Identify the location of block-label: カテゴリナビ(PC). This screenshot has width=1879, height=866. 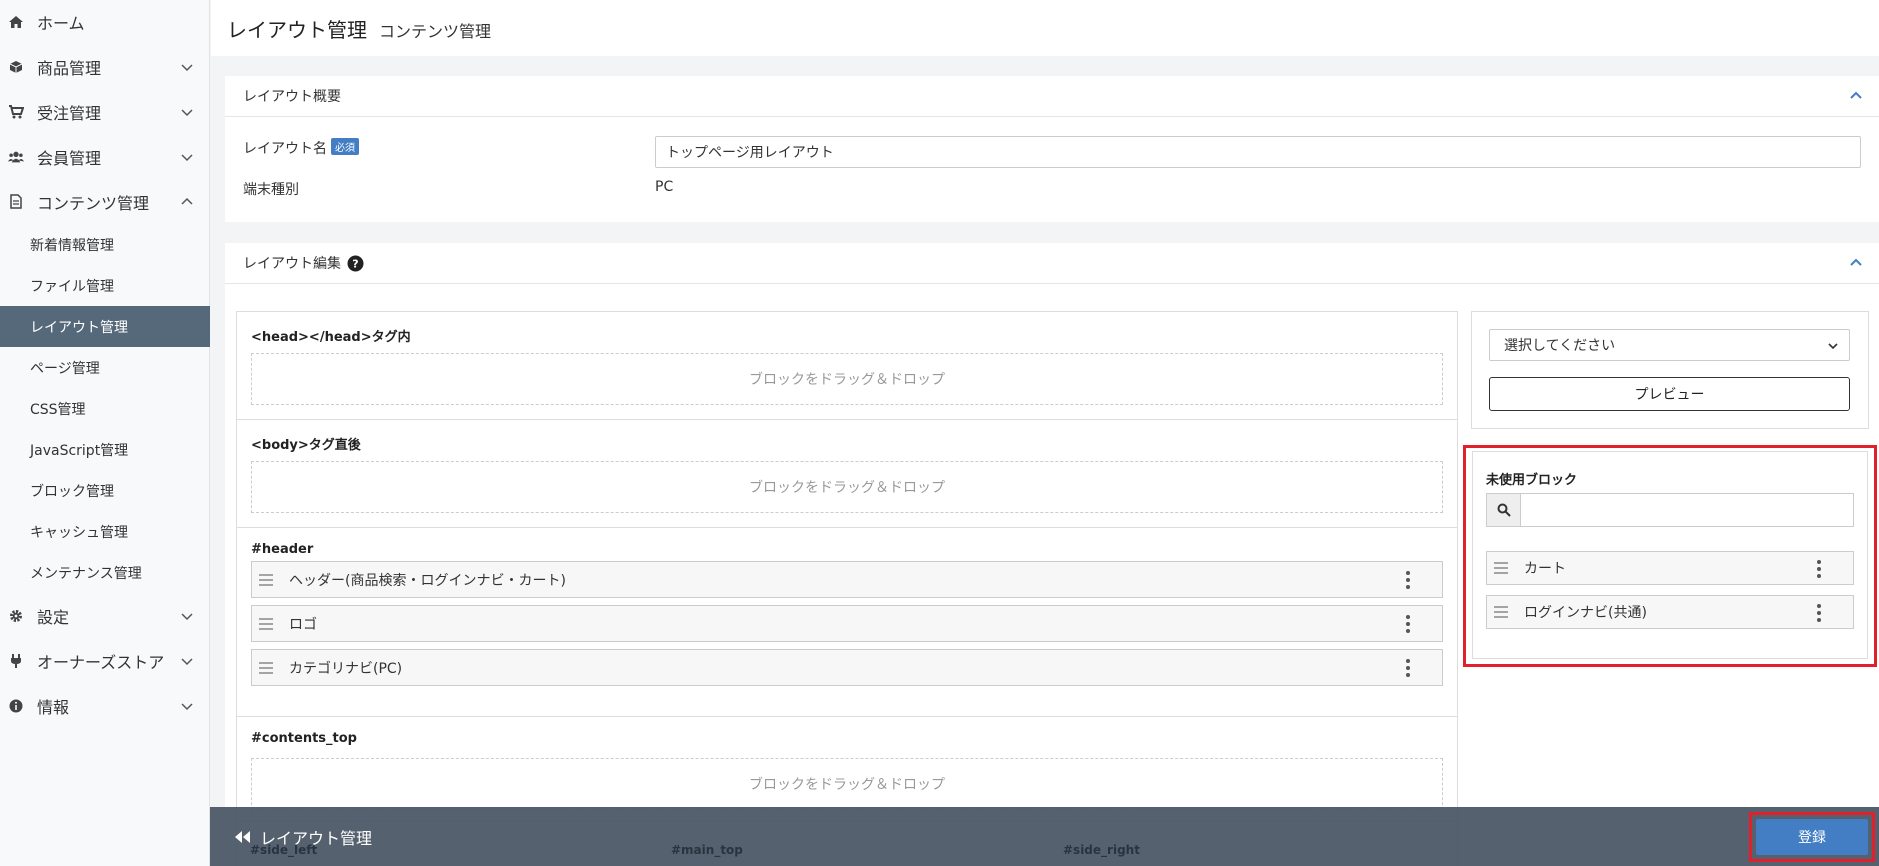
(346, 668).